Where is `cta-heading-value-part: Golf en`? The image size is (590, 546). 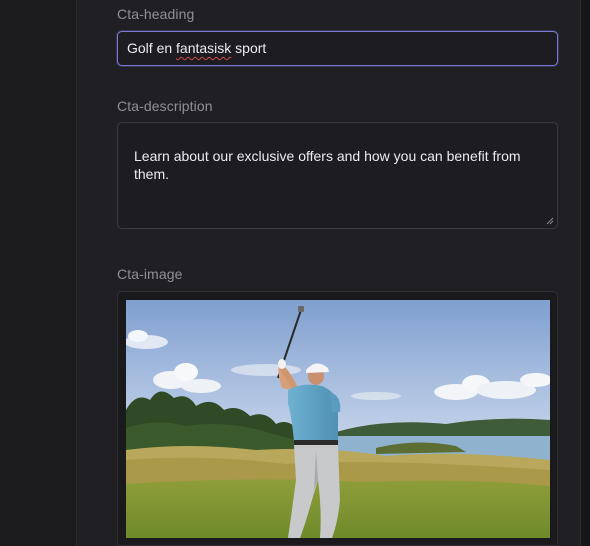 cta-heading-value-part: Golf en is located at coordinates (152, 48).